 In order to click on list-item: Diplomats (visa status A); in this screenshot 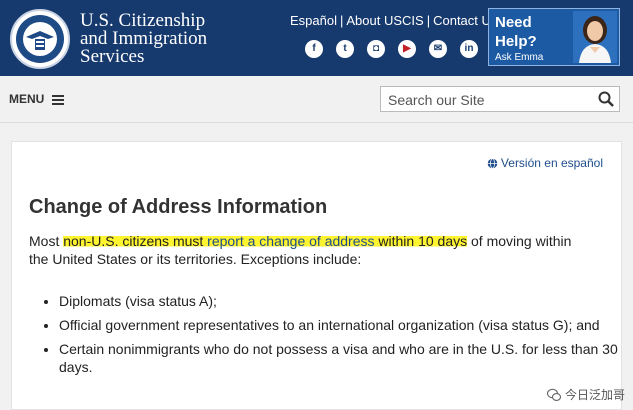, I will do `click(344, 301)`.